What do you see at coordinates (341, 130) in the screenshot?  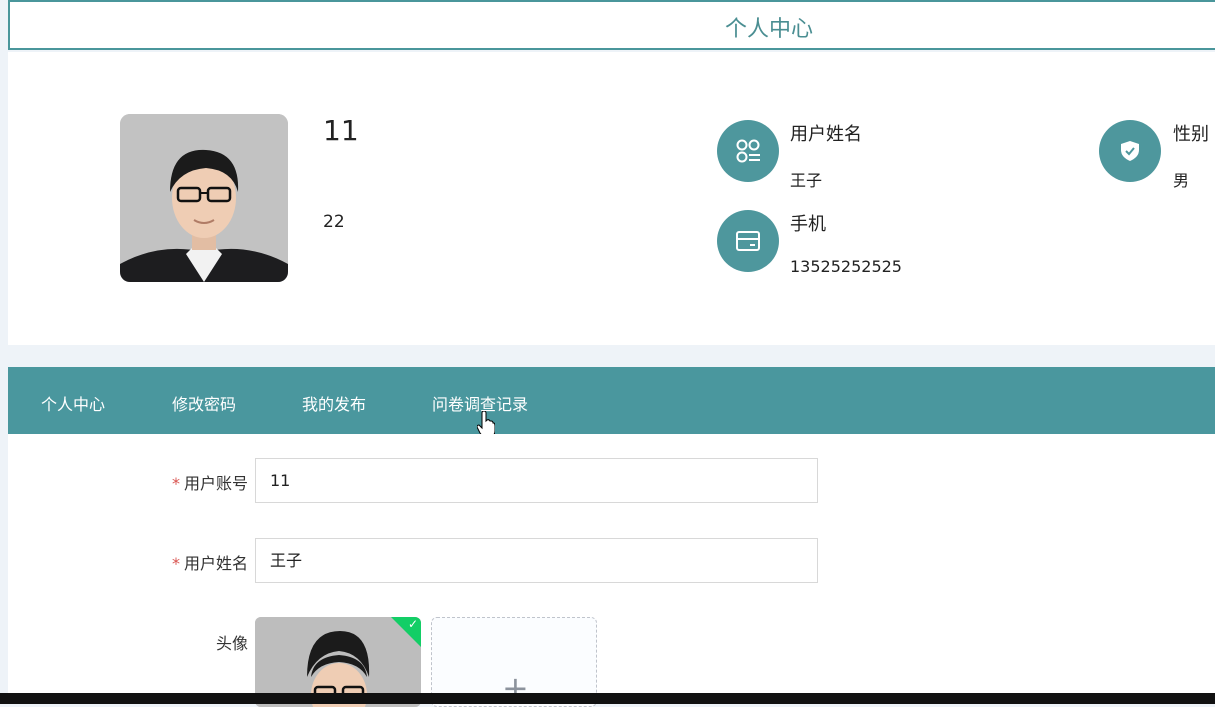 I see `profile-name: 11` at bounding box center [341, 130].